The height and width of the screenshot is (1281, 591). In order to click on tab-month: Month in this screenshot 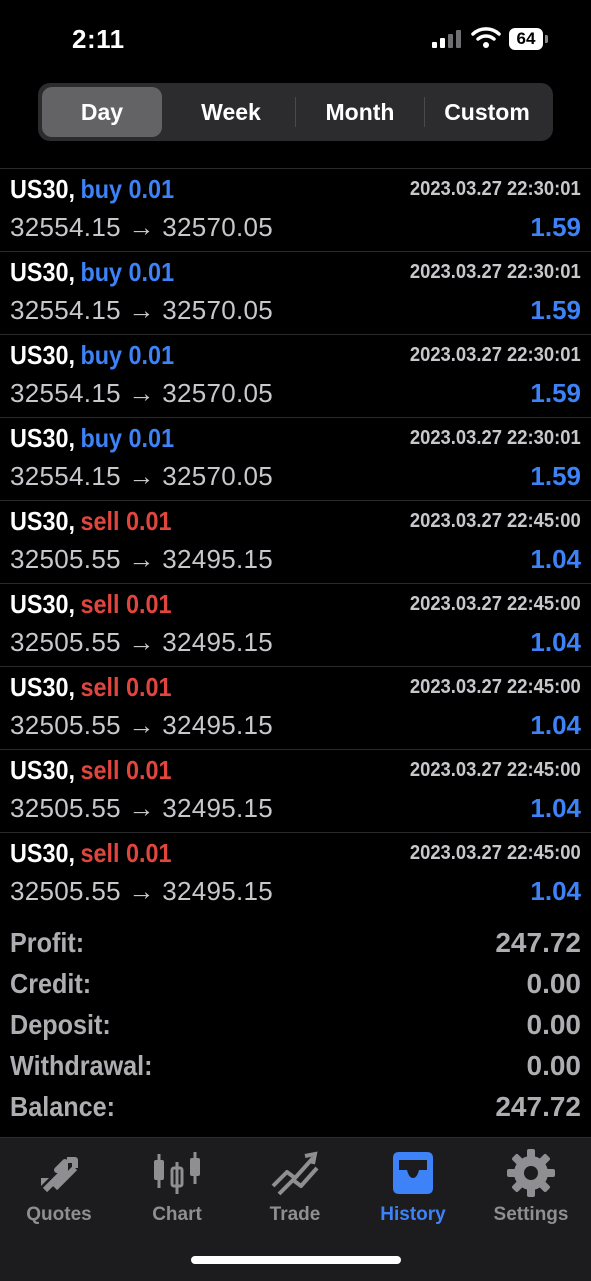, I will do `click(360, 112)`.